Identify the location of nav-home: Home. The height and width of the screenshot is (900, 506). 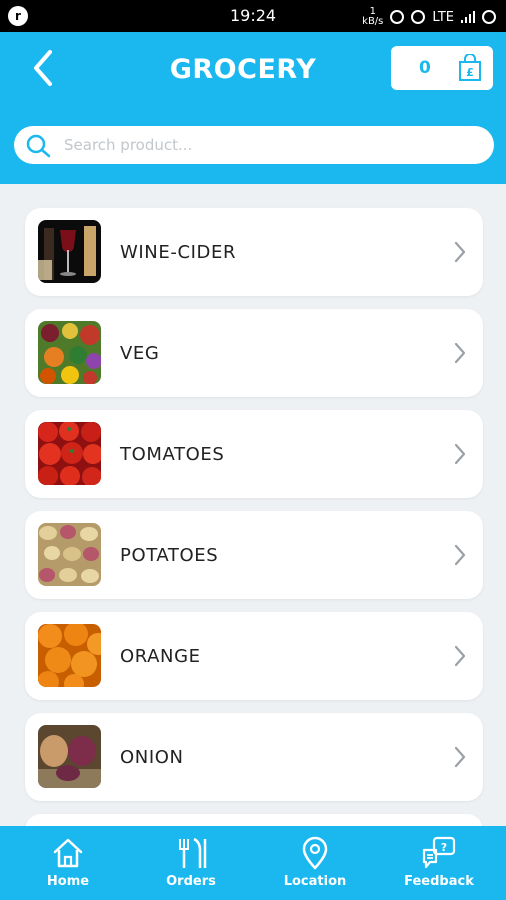
(68, 863).